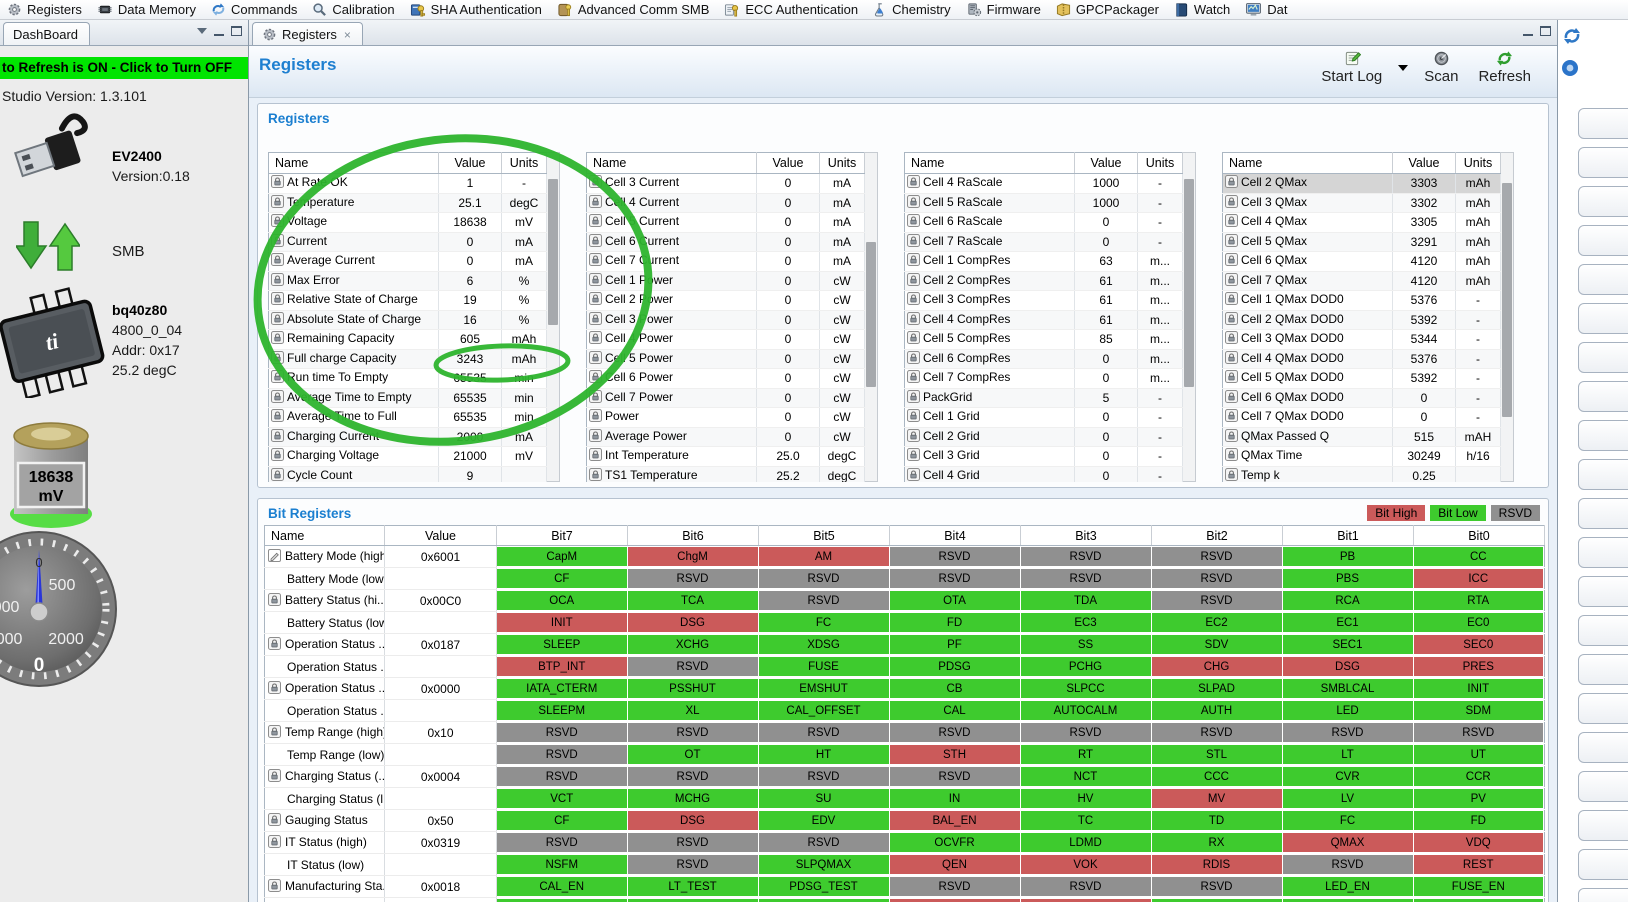  What do you see at coordinates (274, 556) in the screenshot?
I see `edit-icon` at bounding box center [274, 556].